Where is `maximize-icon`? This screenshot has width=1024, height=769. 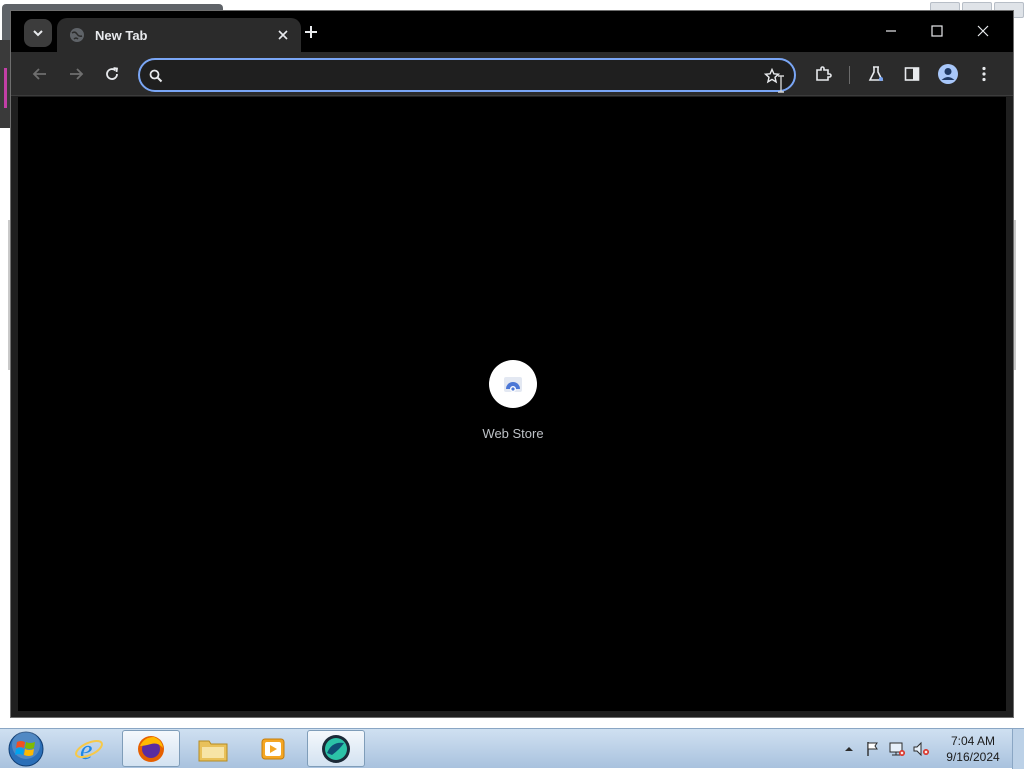 maximize-icon is located at coordinates (937, 31).